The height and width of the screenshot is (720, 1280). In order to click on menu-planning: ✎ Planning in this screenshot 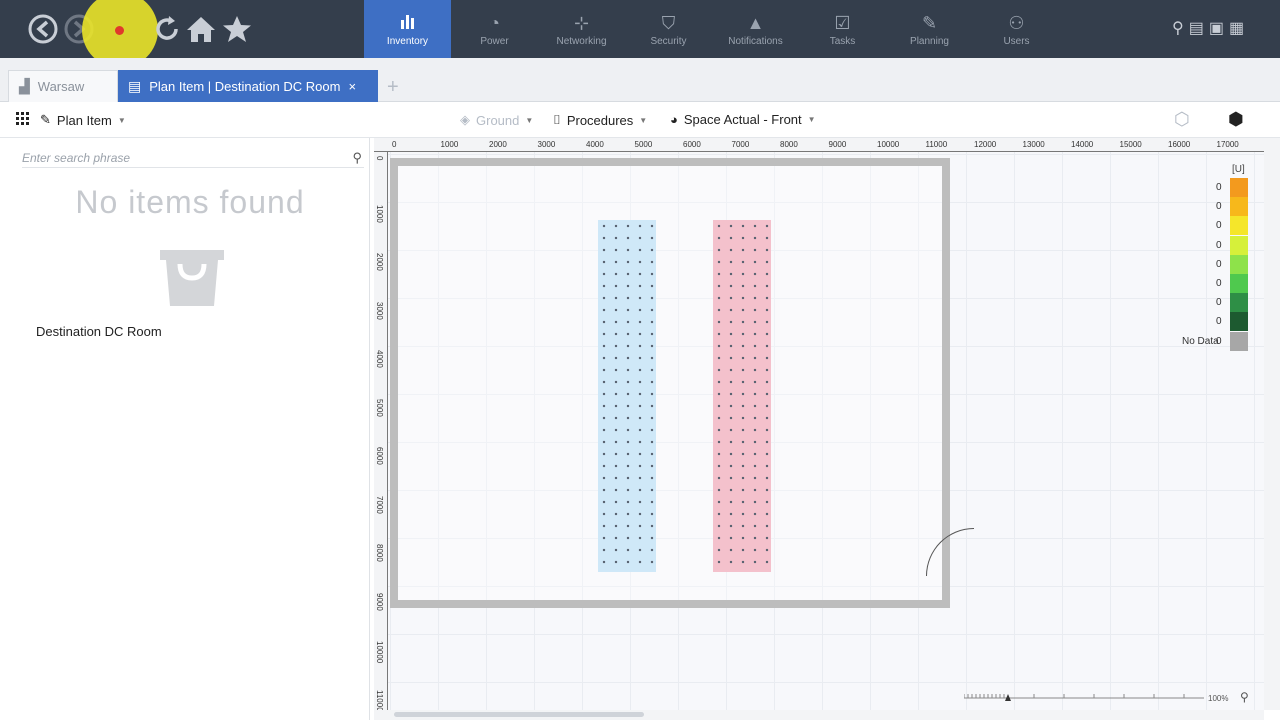, I will do `click(929, 29)`.